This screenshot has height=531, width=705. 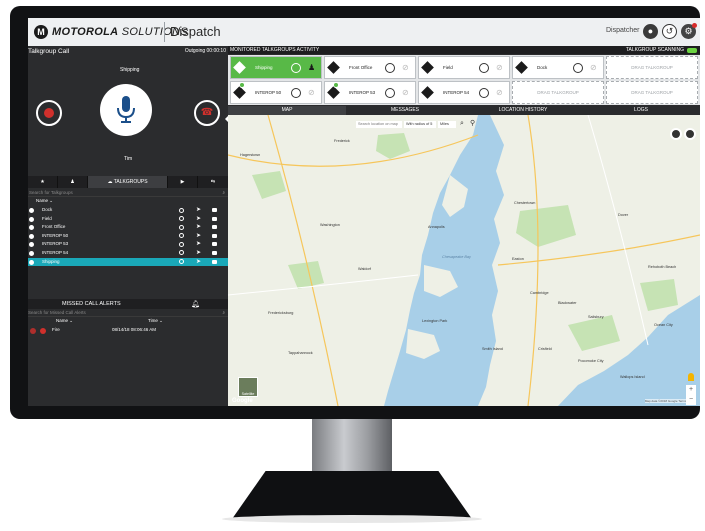 What do you see at coordinates (276, 92) in the screenshot?
I see `talkgroup-tile: INTEROP 50 ⊘` at bounding box center [276, 92].